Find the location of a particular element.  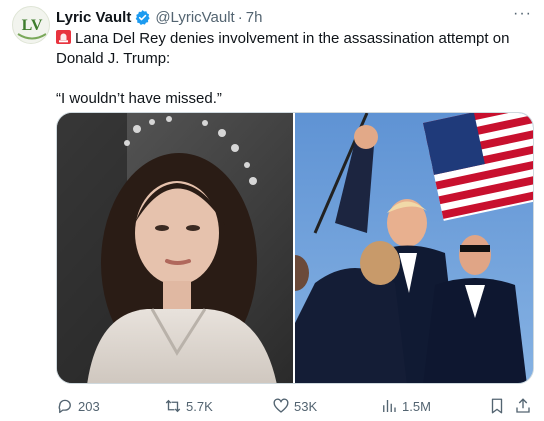

bookmark-button is located at coordinates (499, 406).